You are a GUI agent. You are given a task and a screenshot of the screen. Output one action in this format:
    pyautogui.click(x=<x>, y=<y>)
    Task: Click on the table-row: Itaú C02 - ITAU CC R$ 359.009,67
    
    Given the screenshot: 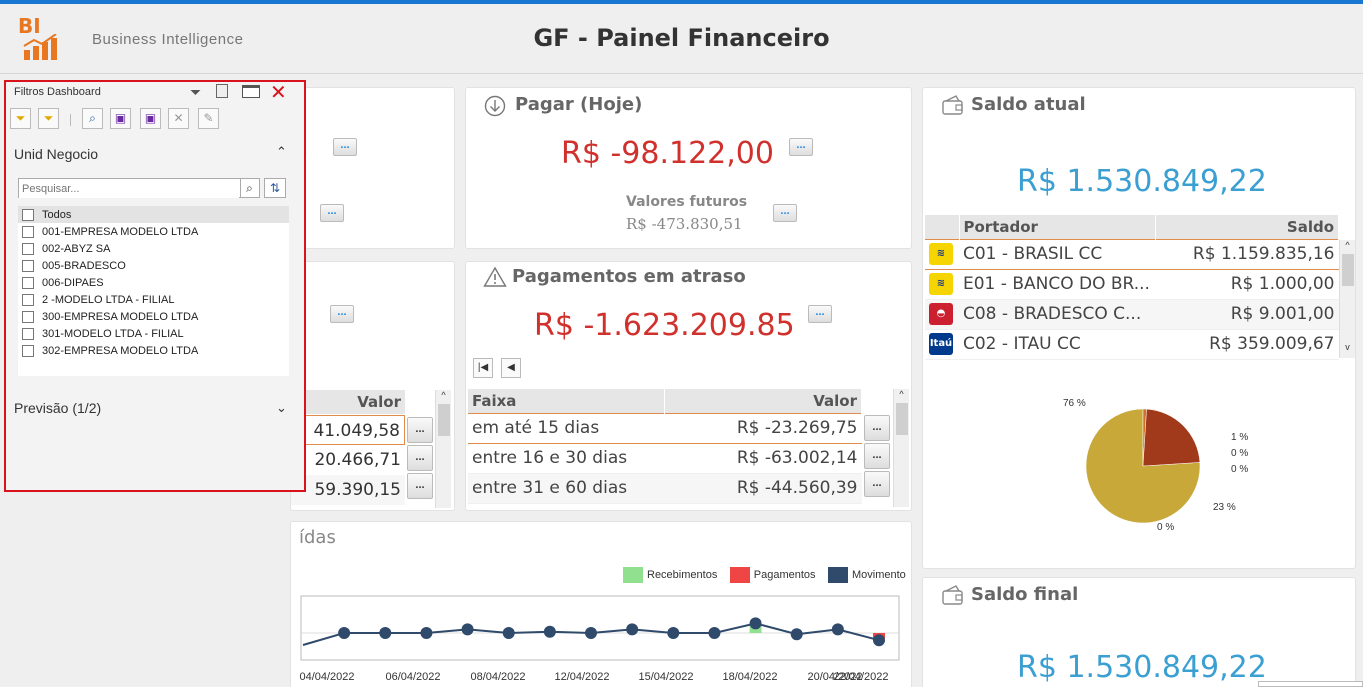 What is the action you would take?
    pyautogui.click(x=1132, y=344)
    